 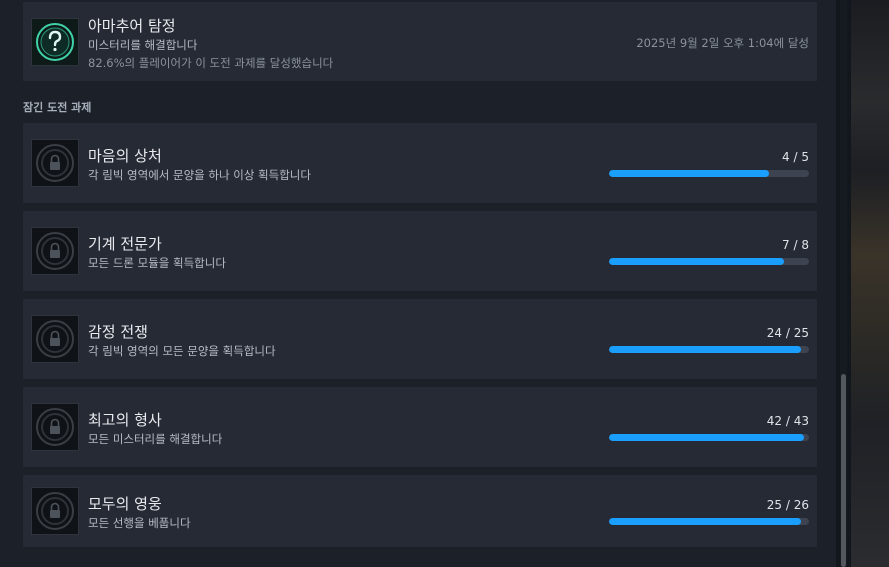 What do you see at coordinates (787, 333) in the screenshot?
I see `progress-count: 24 / 25` at bounding box center [787, 333].